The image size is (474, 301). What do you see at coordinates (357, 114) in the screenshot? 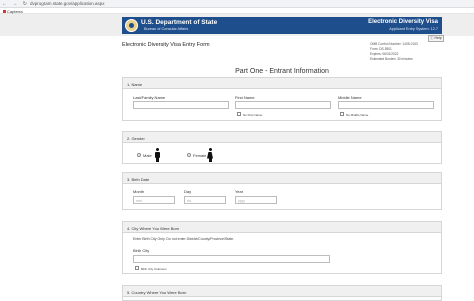
I see `no-middle-name-label: No Middle Name` at bounding box center [357, 114].